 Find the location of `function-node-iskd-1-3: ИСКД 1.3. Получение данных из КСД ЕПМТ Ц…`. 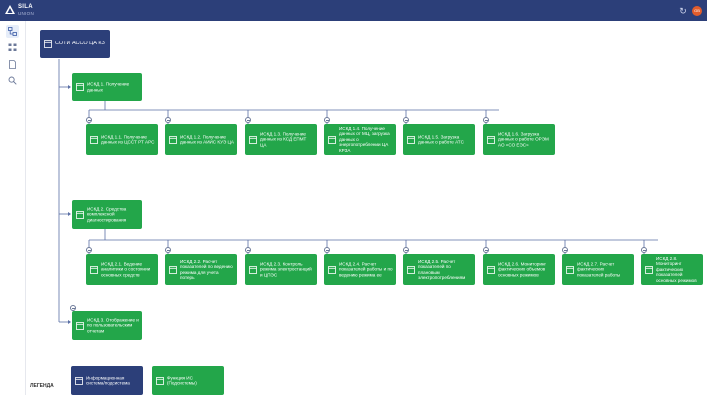

function-node-iskd-1-3: ИСКД 1.3. Получение данных из КСД ЕПМТ Ц… is located at coordinates (281, 139).